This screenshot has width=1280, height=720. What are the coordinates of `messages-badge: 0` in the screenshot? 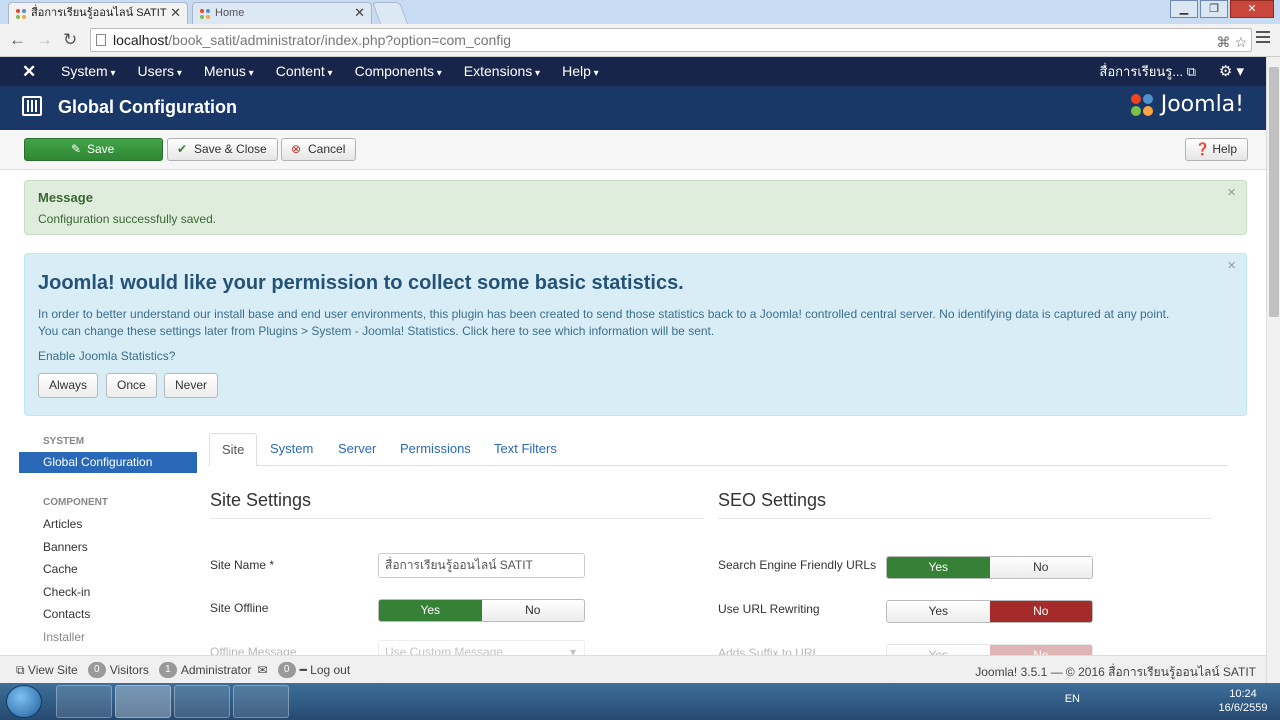 It's located at (286, 670).